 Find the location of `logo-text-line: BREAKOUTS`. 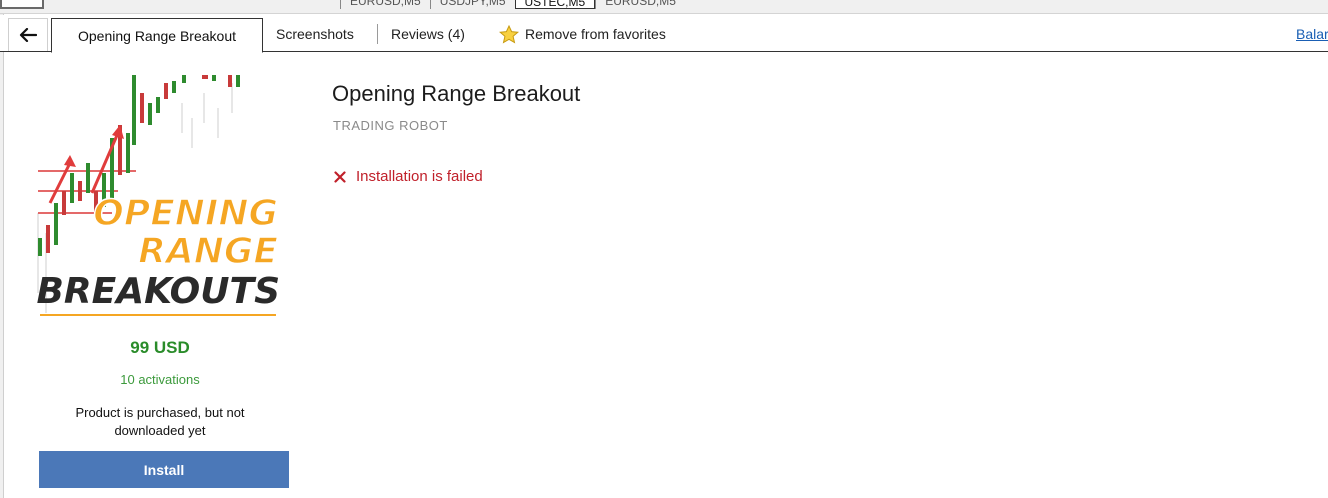

logo-text-line: BREAKOUTS is located at coordinates (158, 291).